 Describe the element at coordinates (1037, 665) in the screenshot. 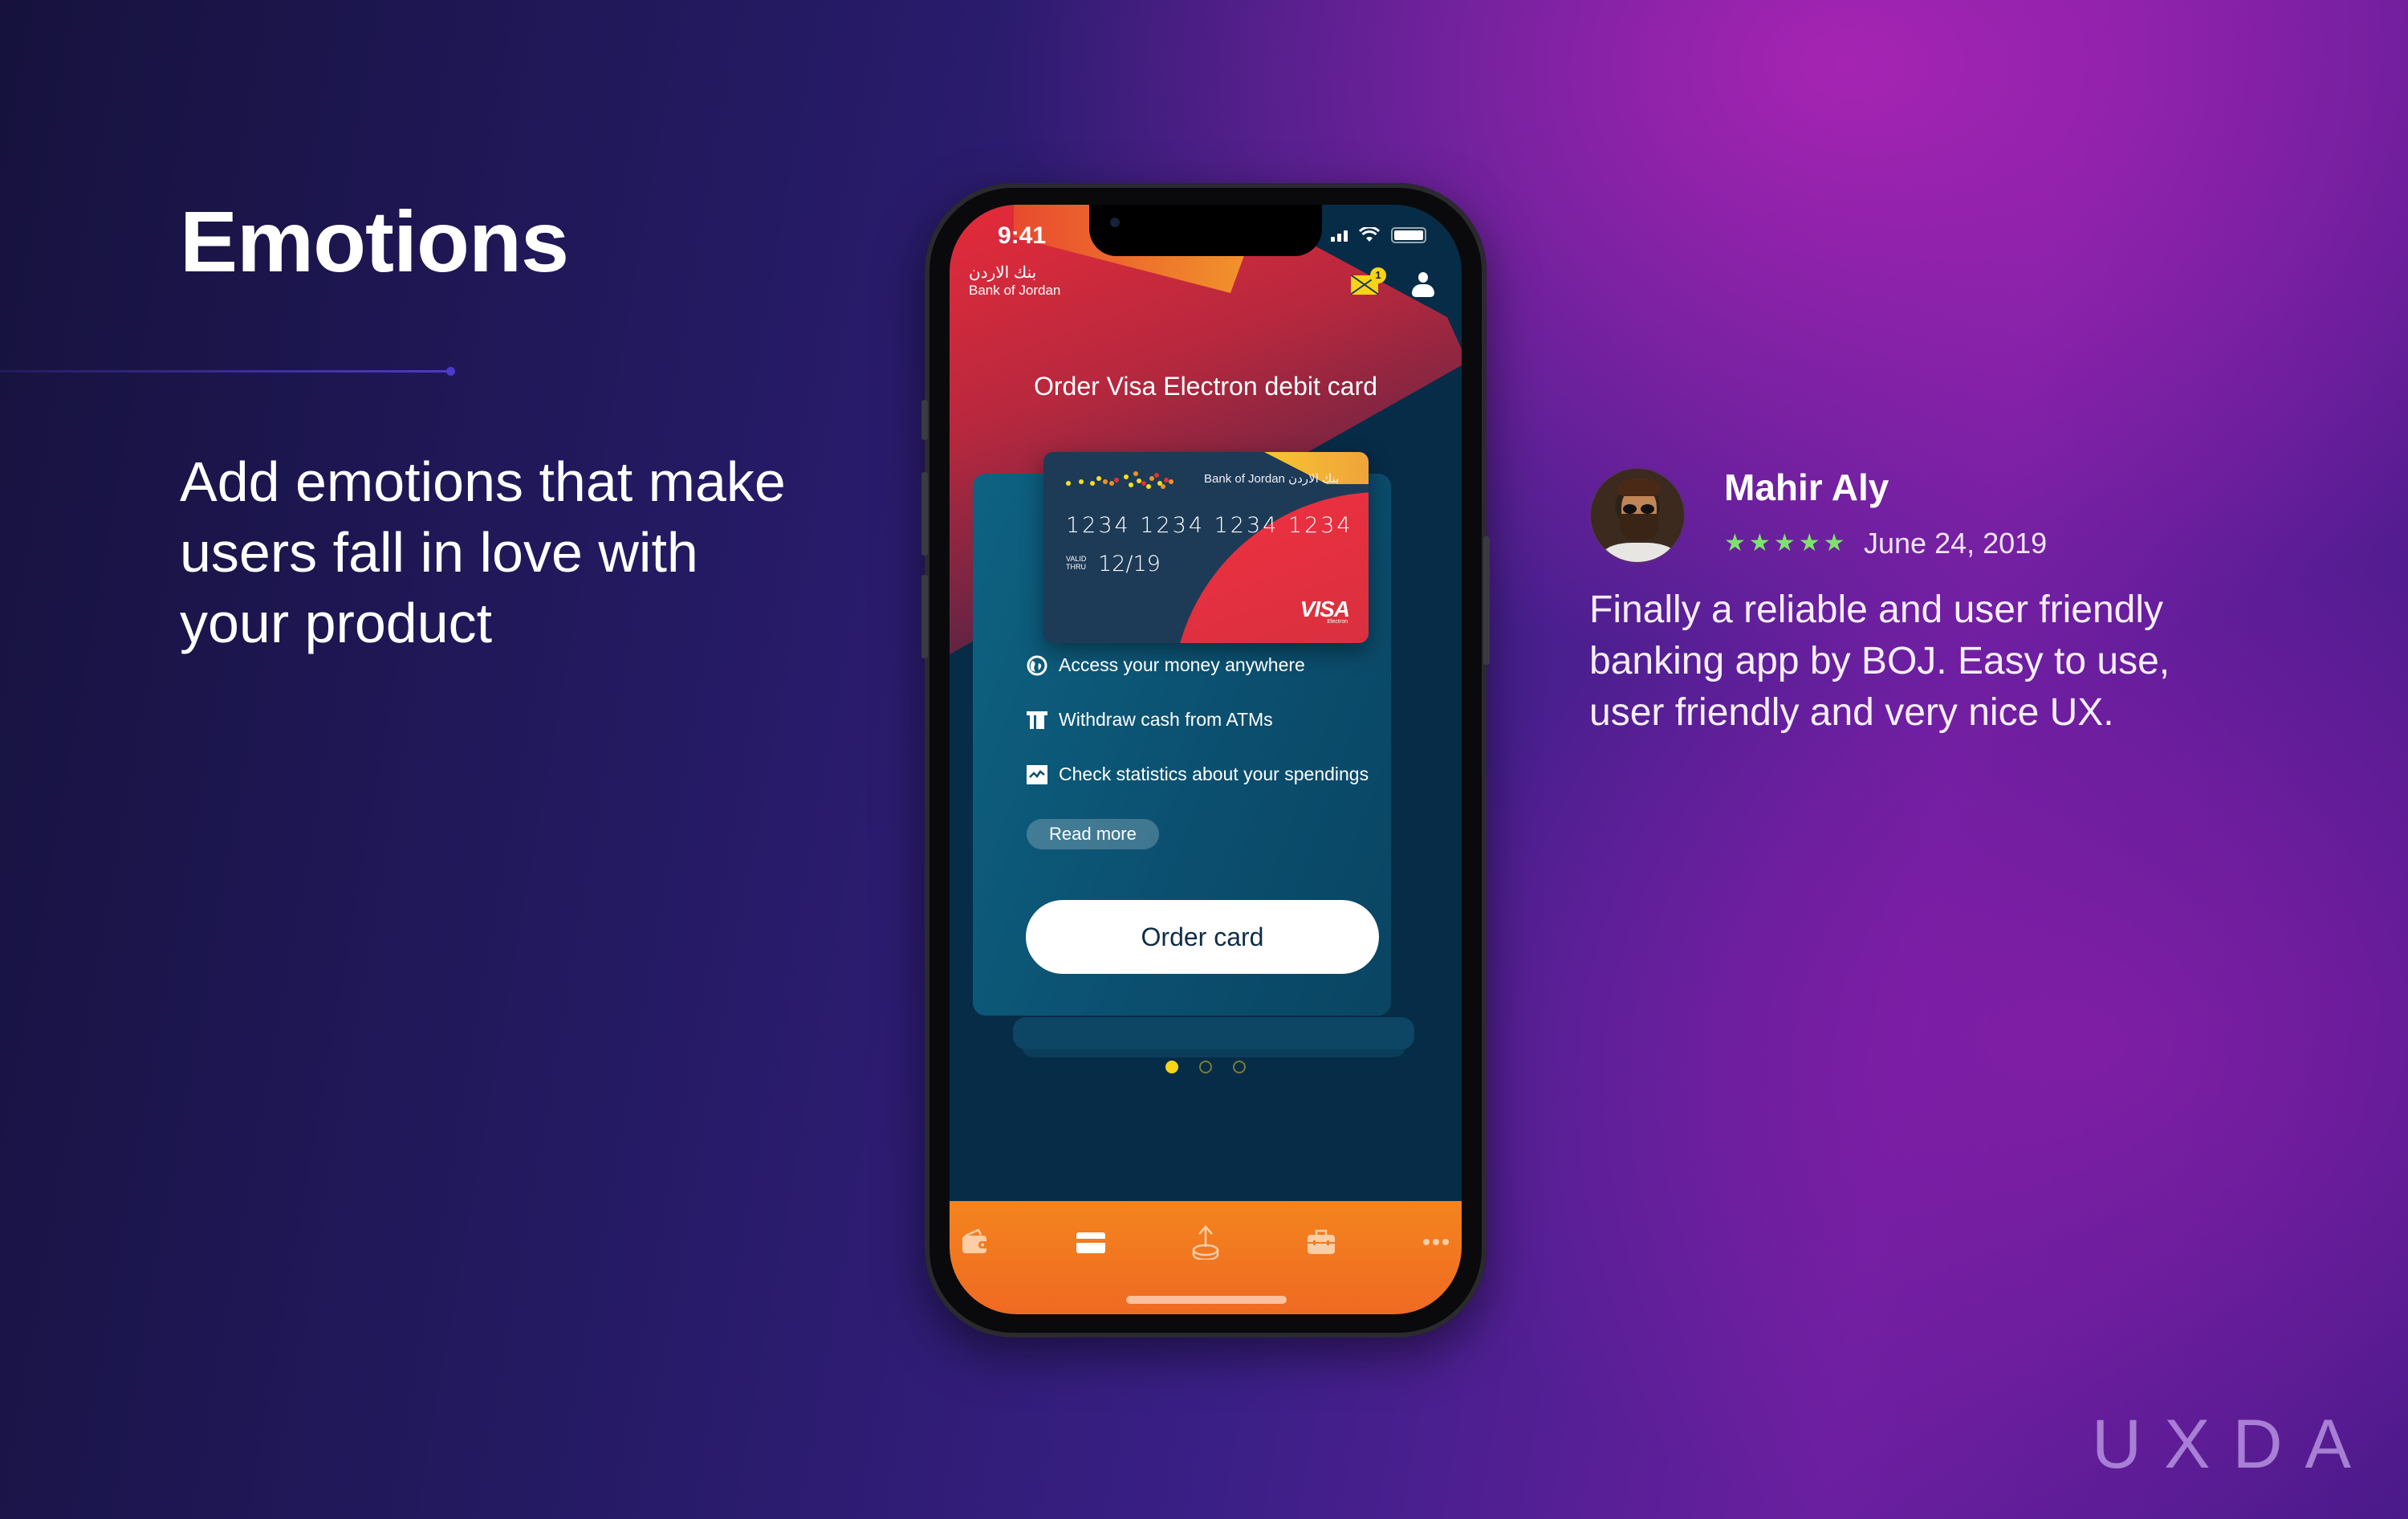

I see `globe-icon` at that location.